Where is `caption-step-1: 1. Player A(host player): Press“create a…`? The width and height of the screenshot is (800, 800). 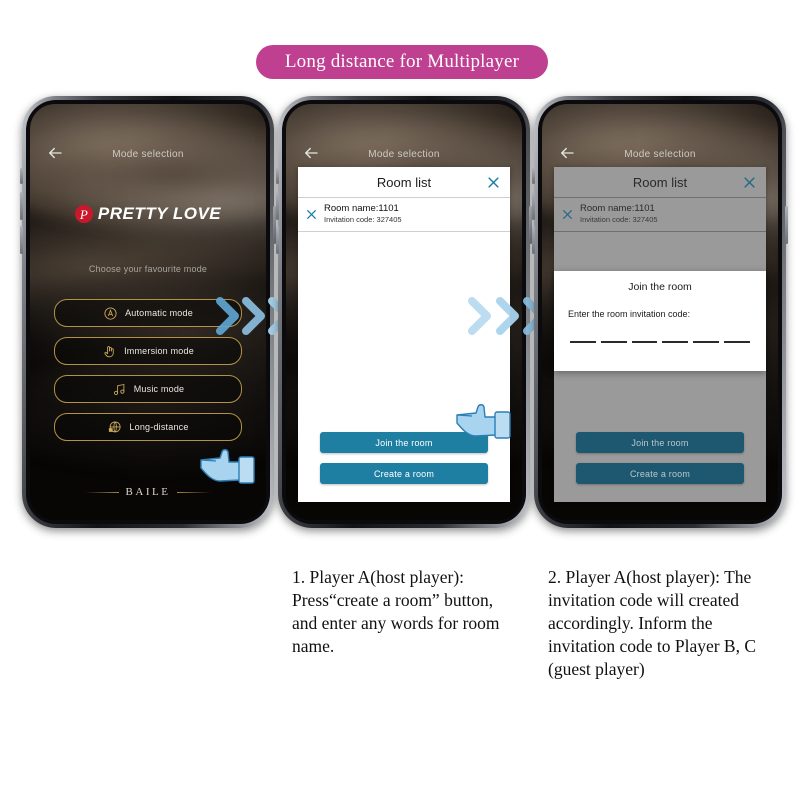 caption-step-1: 1. Player A(host player): Press“create a… is located at coordinates (396, 612).